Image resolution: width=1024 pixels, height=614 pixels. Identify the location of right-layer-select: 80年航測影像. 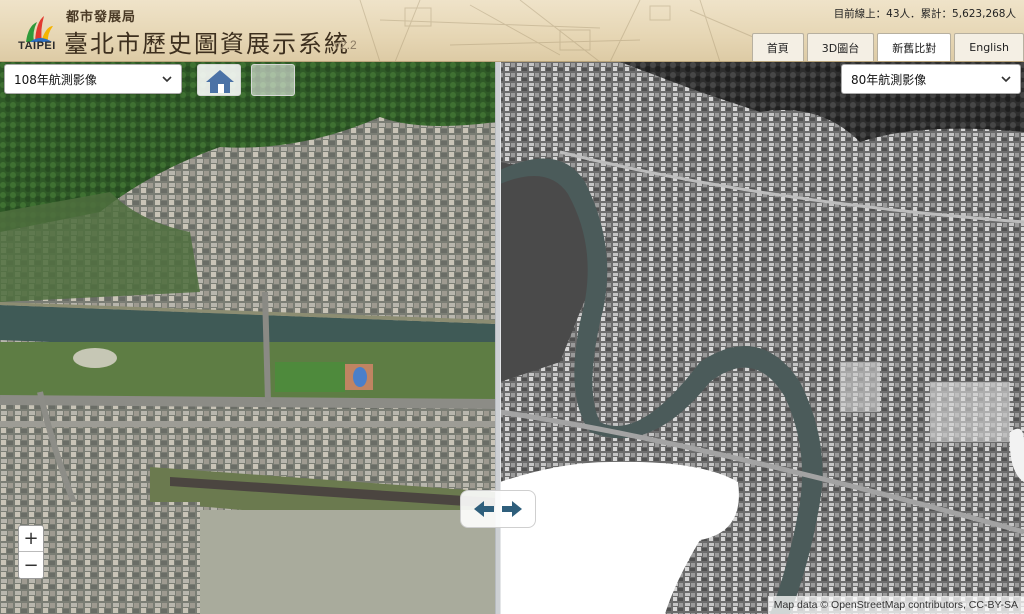
(931, 79).